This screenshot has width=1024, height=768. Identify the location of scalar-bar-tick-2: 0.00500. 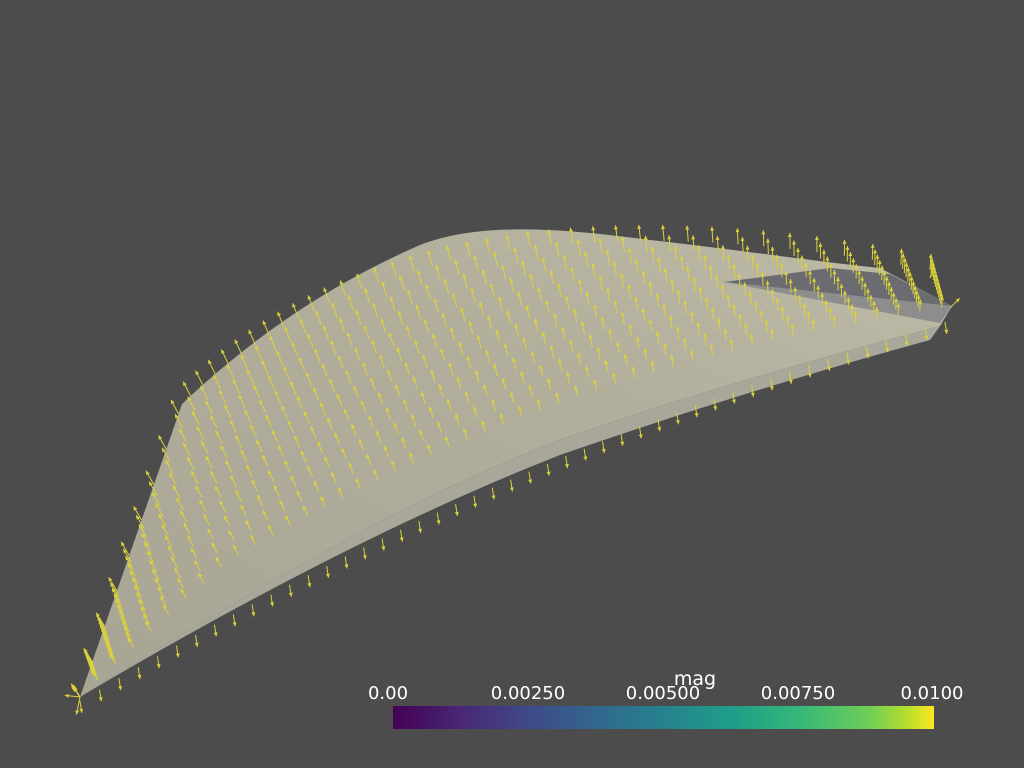
(663, 693).